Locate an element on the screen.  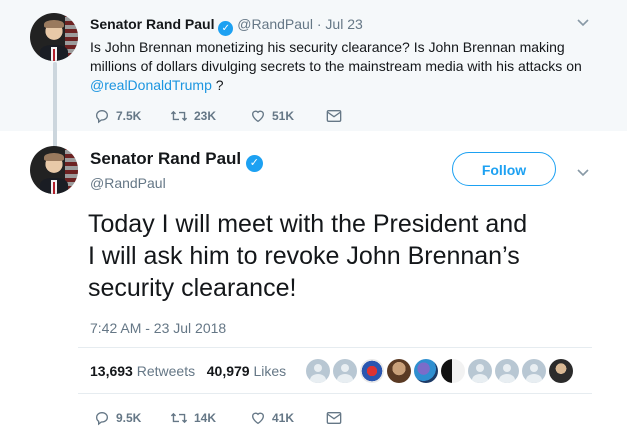
parent-handle: @RandPaul is located at coordinates (275, 24).